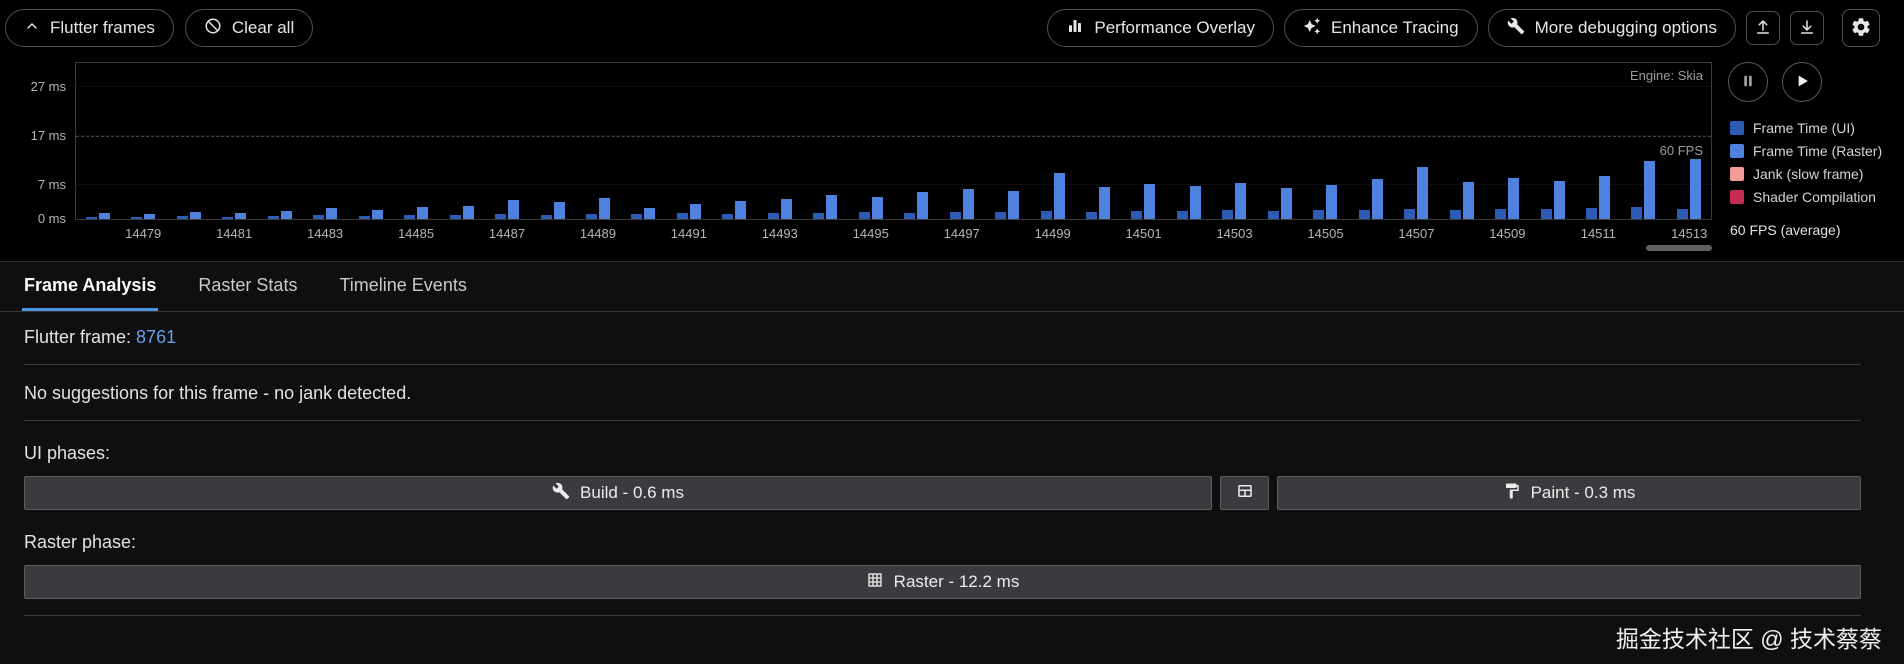 The width and height of the screenshot is (1904, 664). Describe the element at coordinates (1569, 493) in the screenshot. I see `paint-phase-block: Paint - 0.3 ms` at that location.